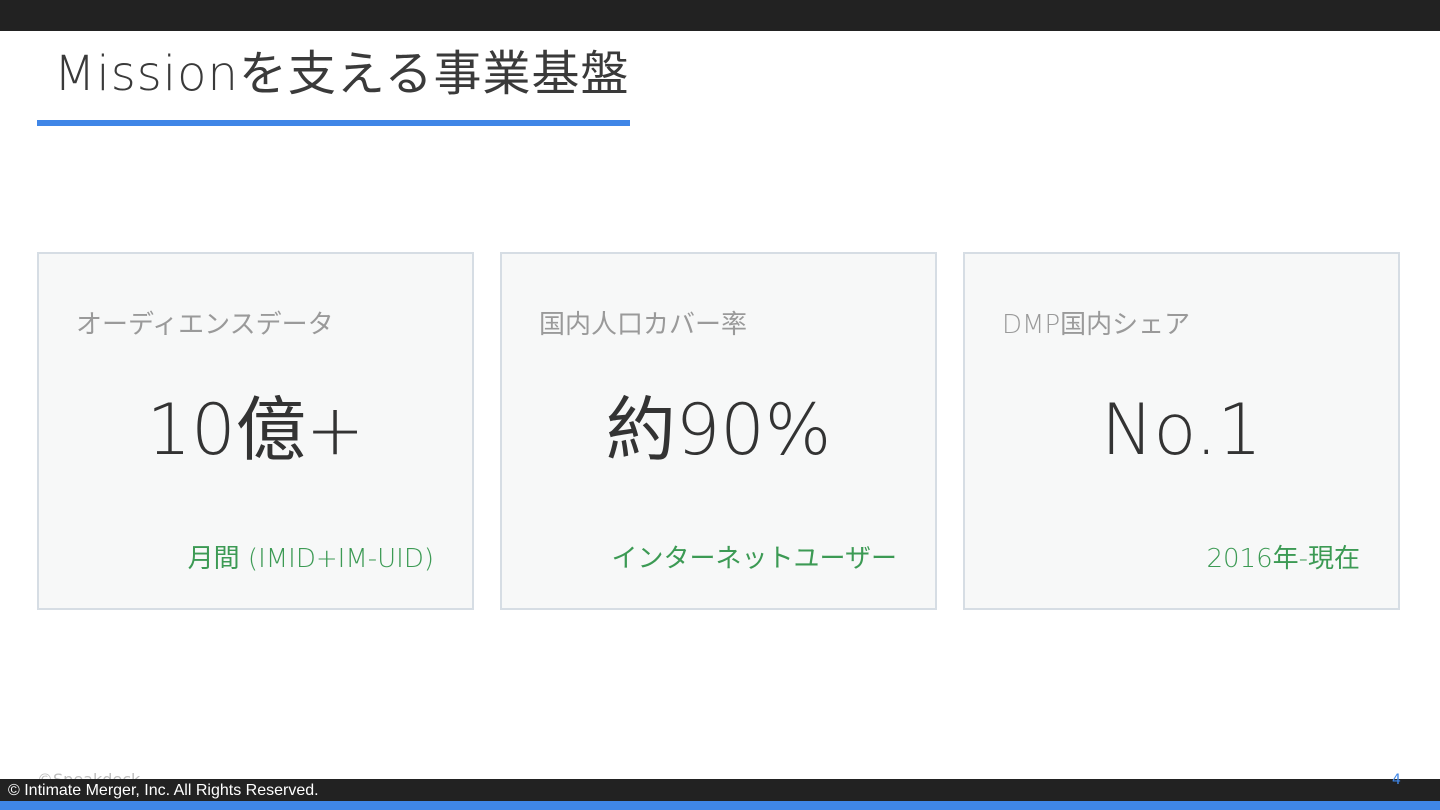  I want to click on title-underline, so click(333, 123).